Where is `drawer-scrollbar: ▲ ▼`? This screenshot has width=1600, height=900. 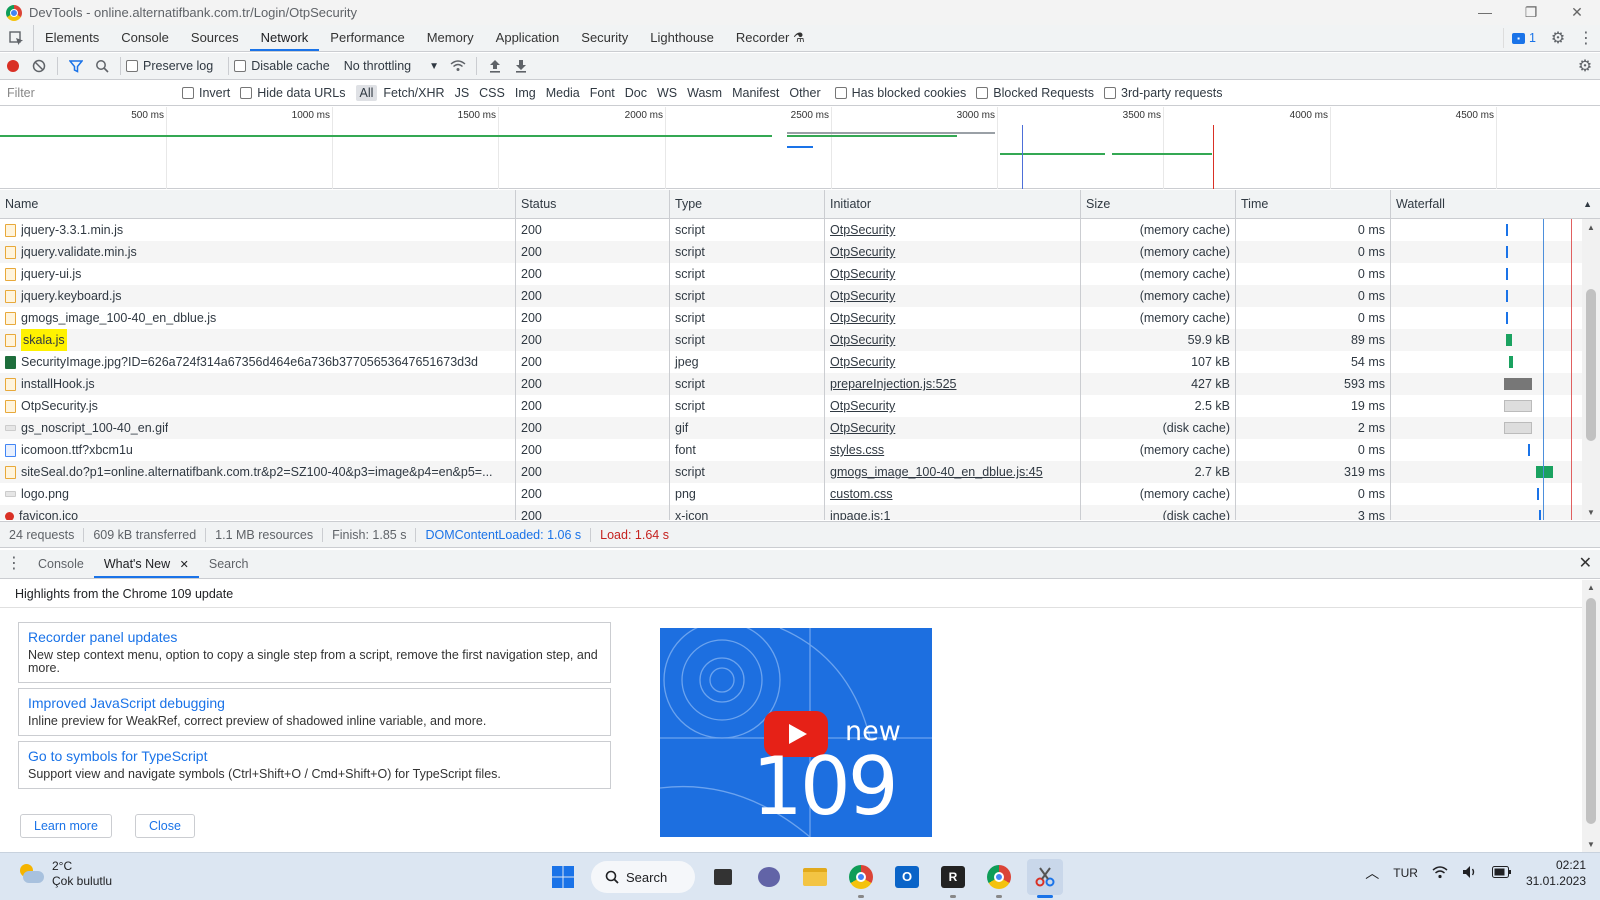
drawer-scrollbar: ▲ ▼ is located at coordinates (1591, 716).